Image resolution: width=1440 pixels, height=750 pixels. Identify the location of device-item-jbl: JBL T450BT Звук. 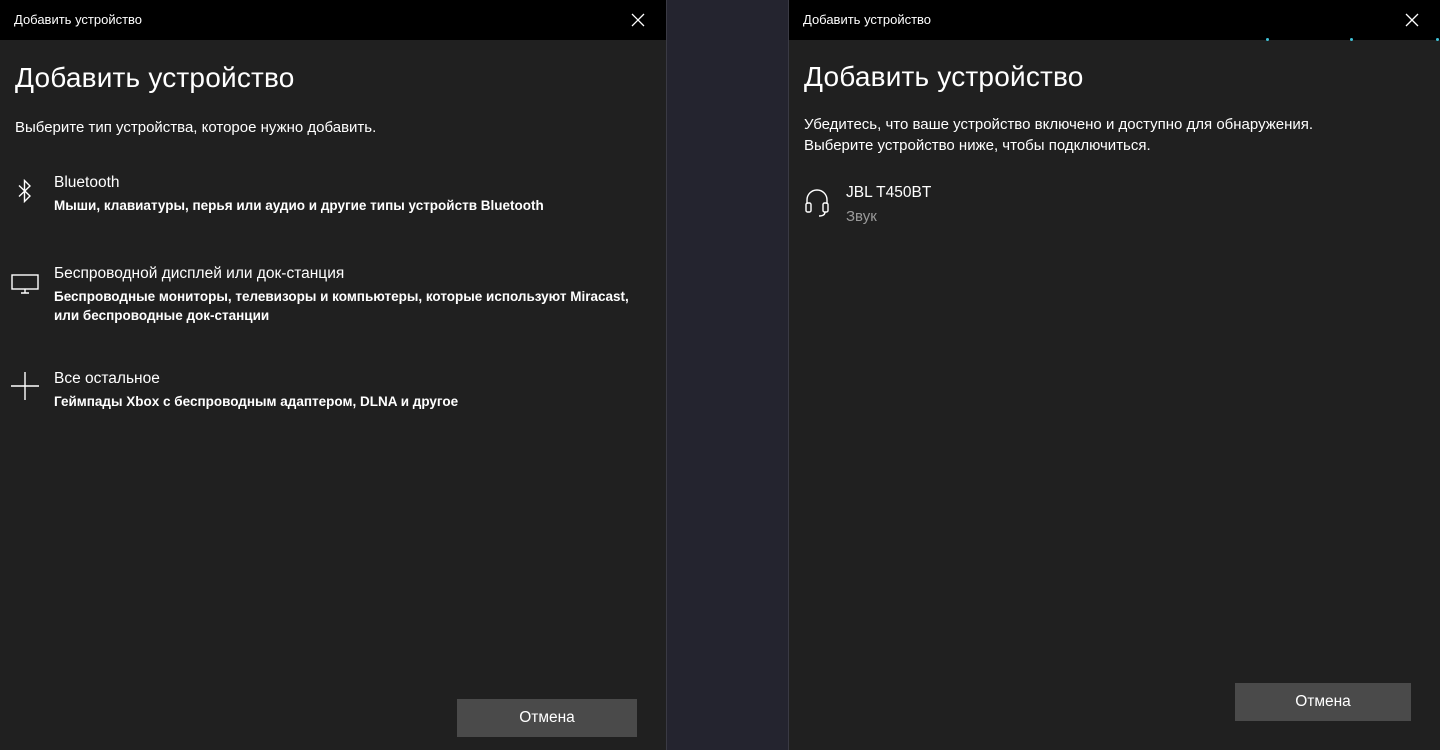
(1114, 206).